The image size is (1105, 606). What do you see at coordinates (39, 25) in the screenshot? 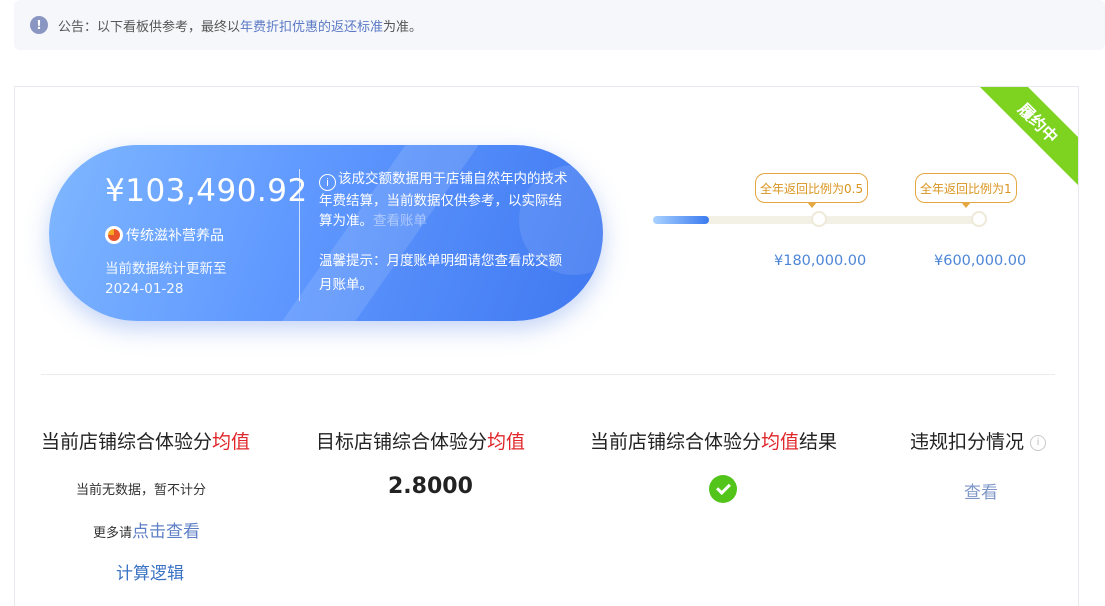
I see `exclamation-icon: !` at bounding box center [39, 25].